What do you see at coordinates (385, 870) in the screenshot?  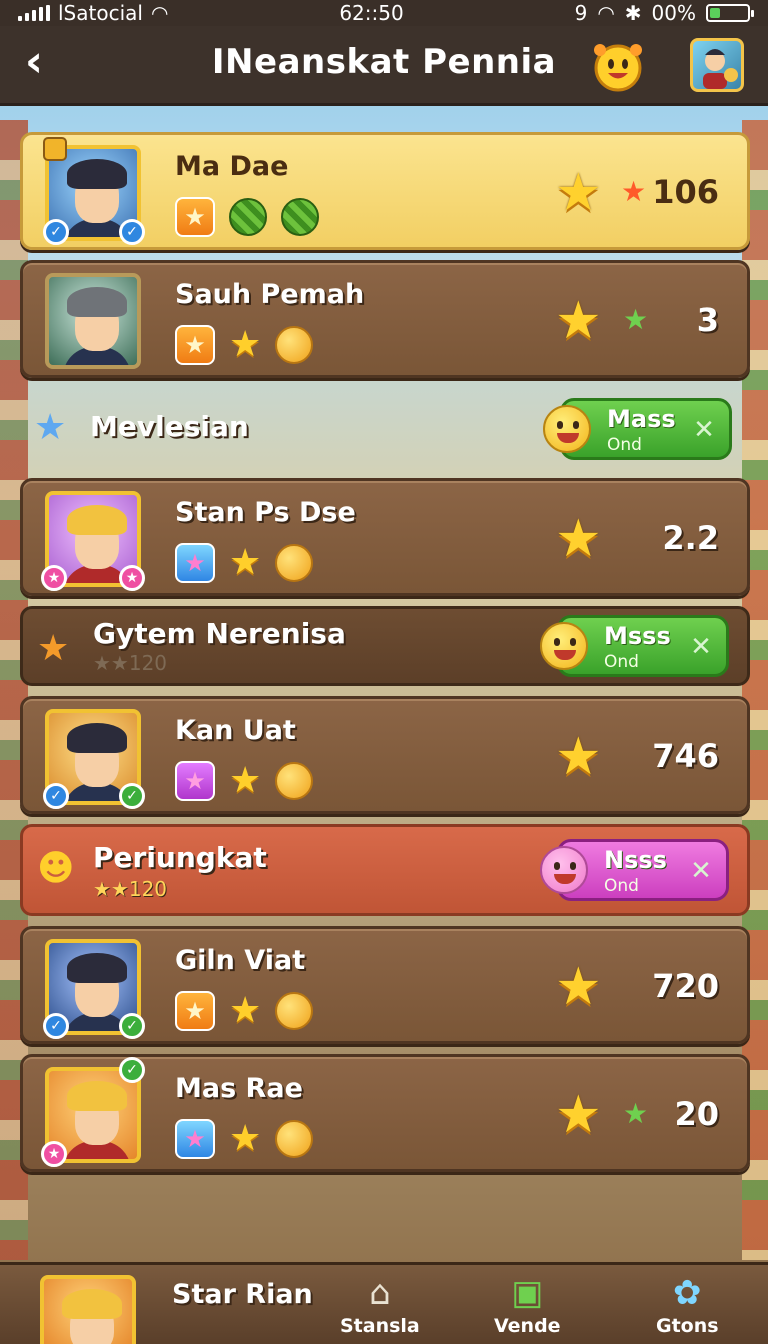 I see `group-row: ☻ Periungkat ★★120 Nsss Ond ✕` at bounding box center [385, 870].